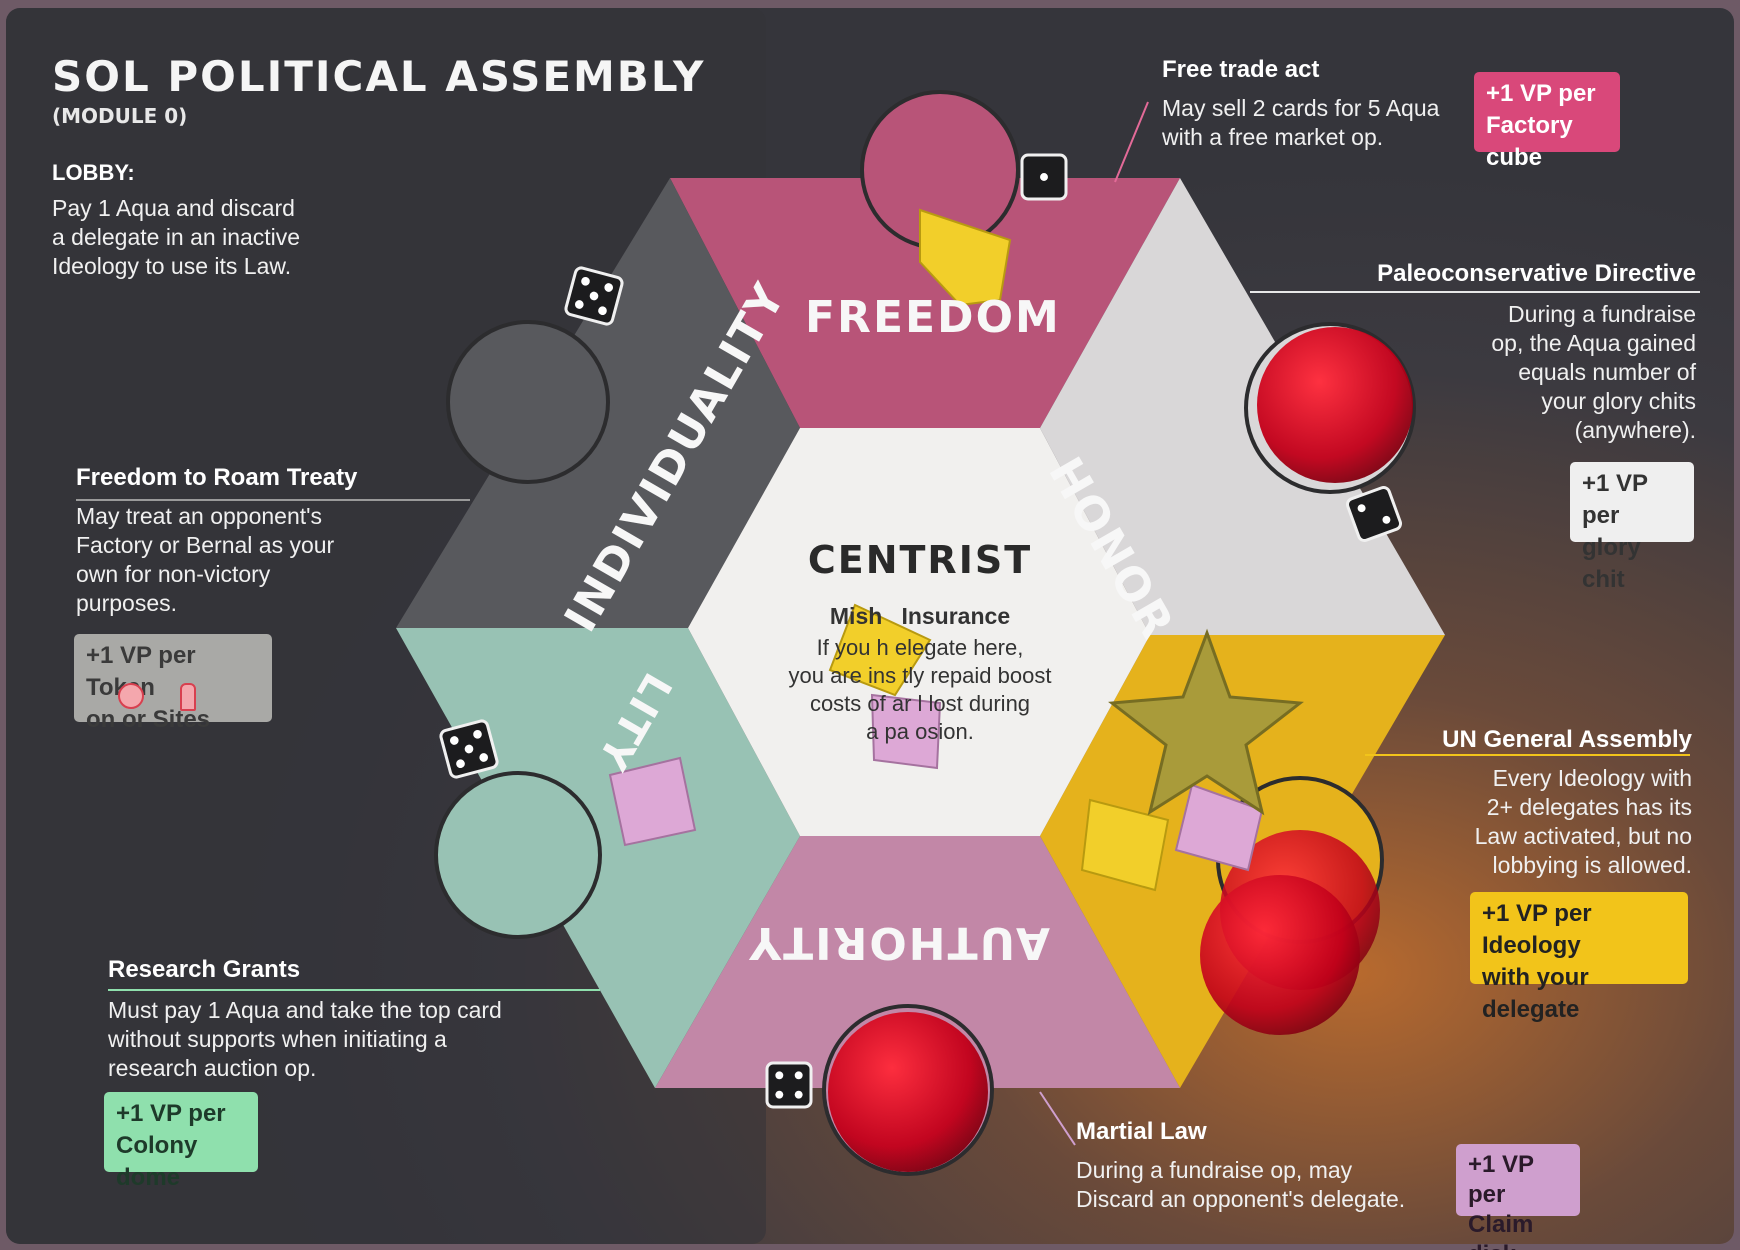 Image resolution: width=1740 pixels, height=1250 pixels. I want to click on die-icon-individuality, so click(594, 296).